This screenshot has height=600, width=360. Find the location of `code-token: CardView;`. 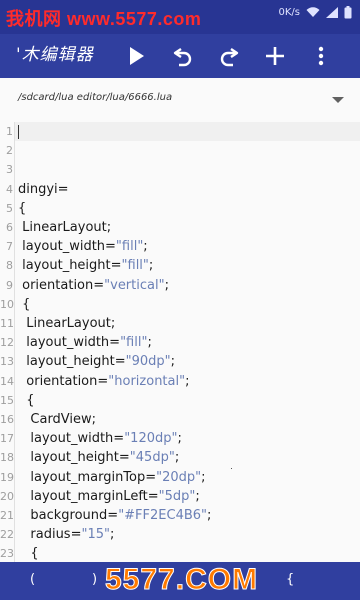

code-token: CardView; is located at coordinates (57, 419).